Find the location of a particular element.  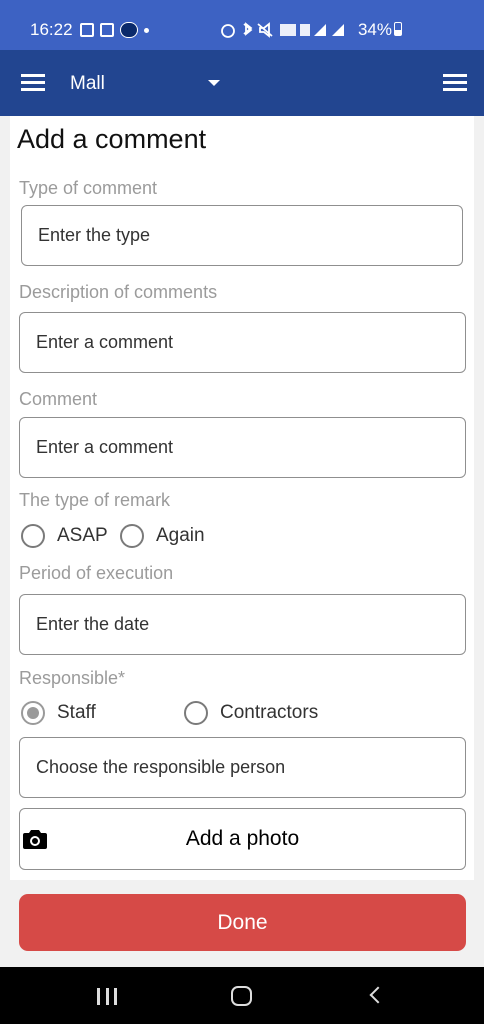

comment-input: Enter a comment is located at coordinates (242, 447).